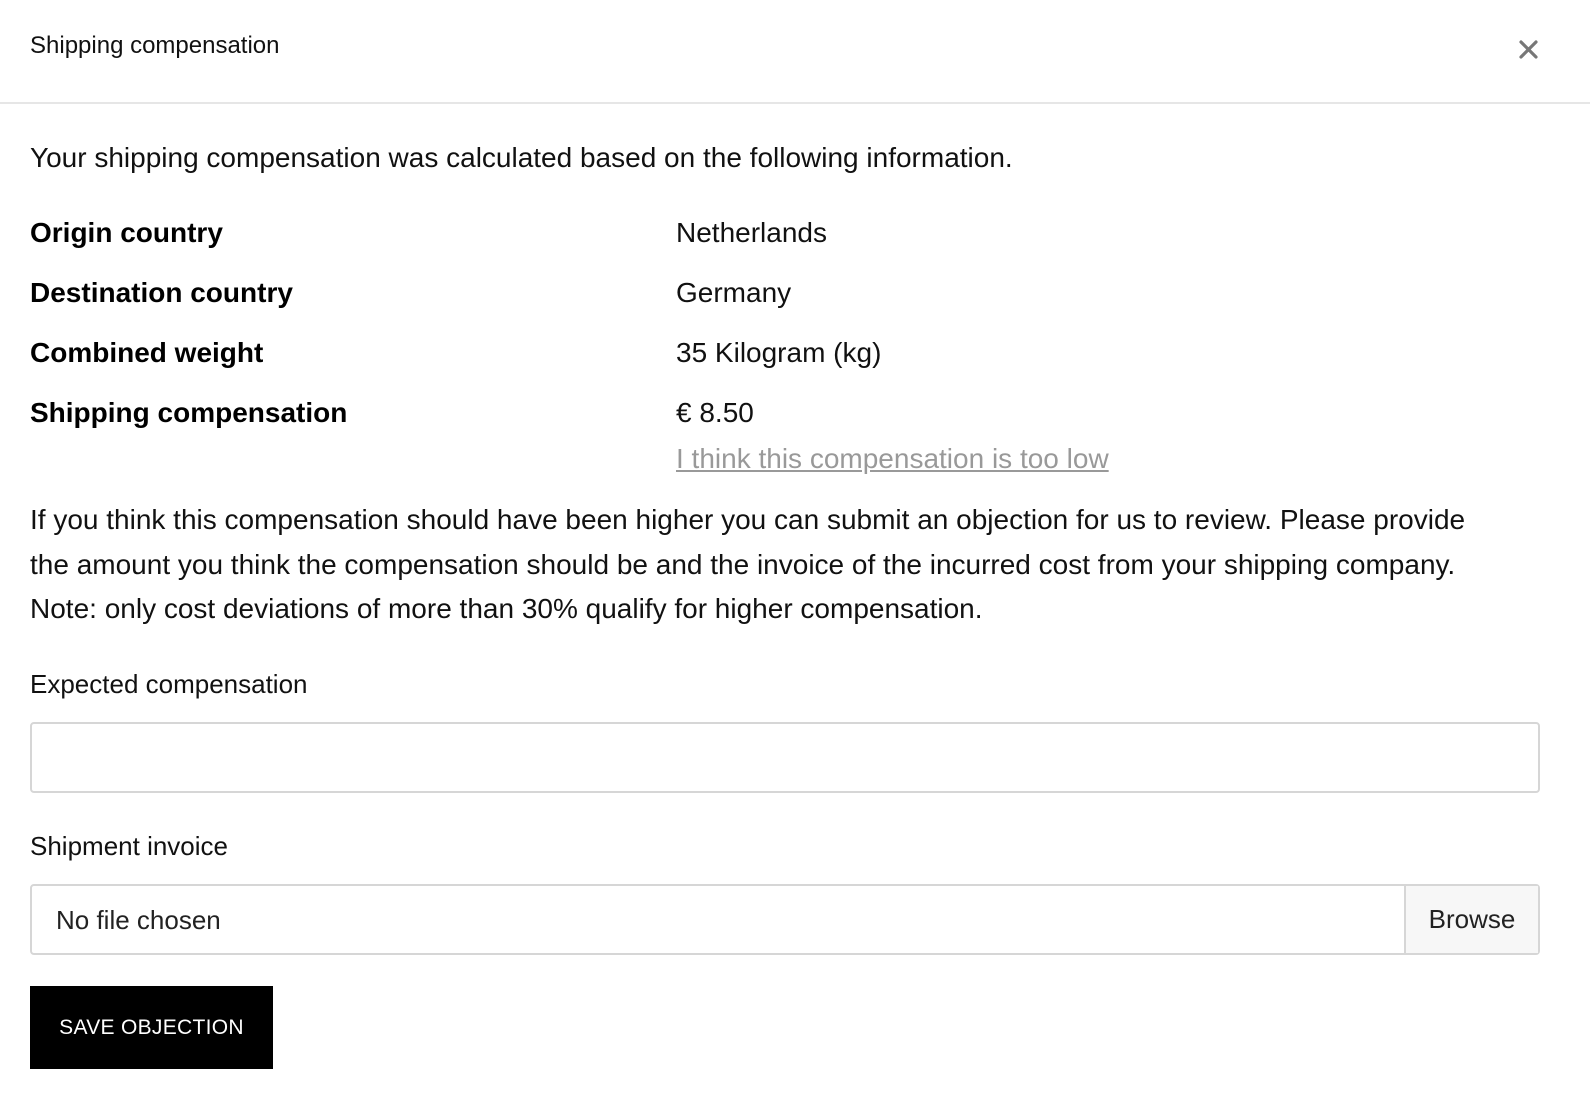 The height and width of the screenshot is (1110, 1590). Describe the element at coordinates (734, 292) in the screenshot. I see `destination-country-value: Germany` at that location.